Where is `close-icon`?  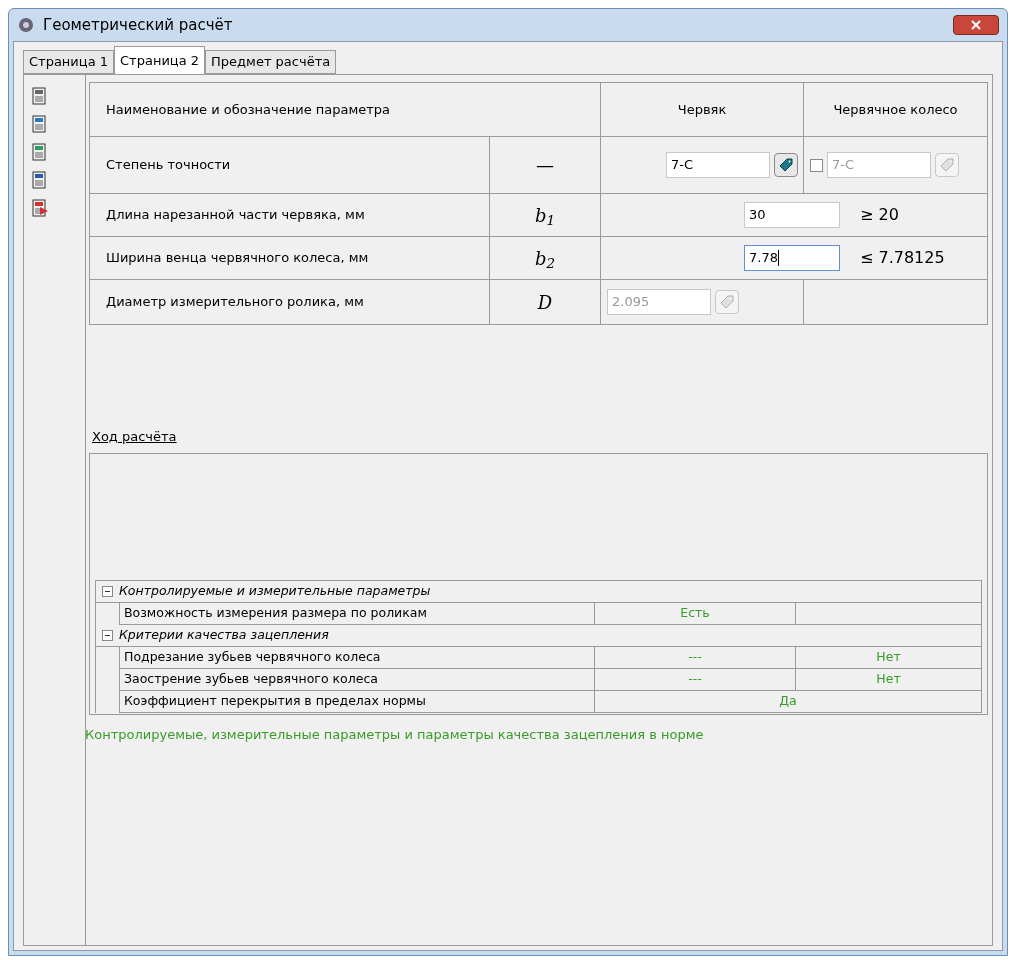 close-icon is located at coordinates (976, 25).